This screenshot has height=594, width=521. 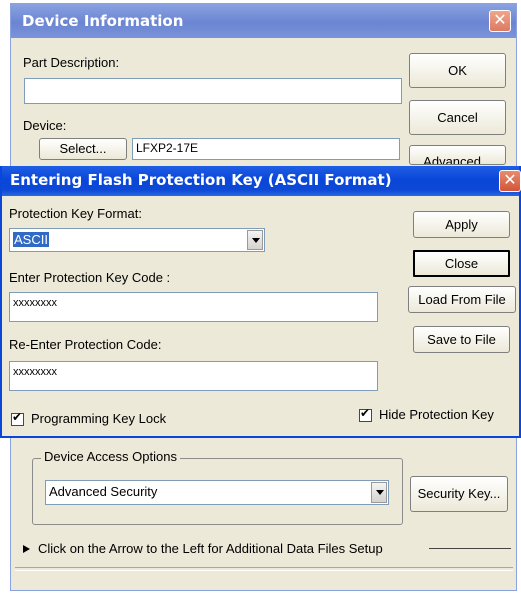 I want to click on load-from-file-button: Load From File, so click(x=462, y=299).